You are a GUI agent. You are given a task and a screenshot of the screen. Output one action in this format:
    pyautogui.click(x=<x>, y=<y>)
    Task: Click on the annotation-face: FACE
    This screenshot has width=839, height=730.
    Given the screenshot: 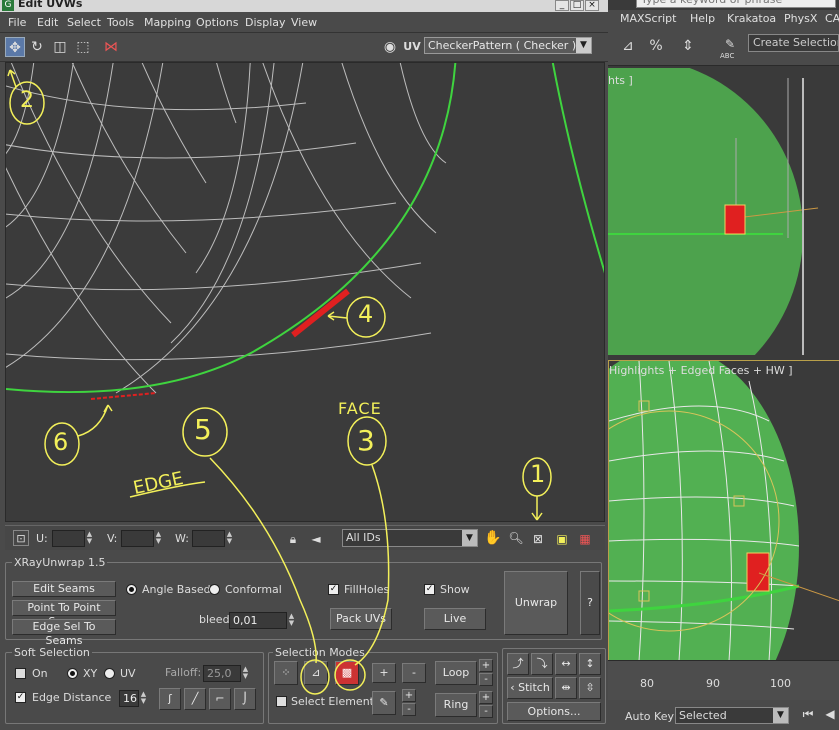 What is the action you would take?
    pyautogui.click(x=360, y=408)
    